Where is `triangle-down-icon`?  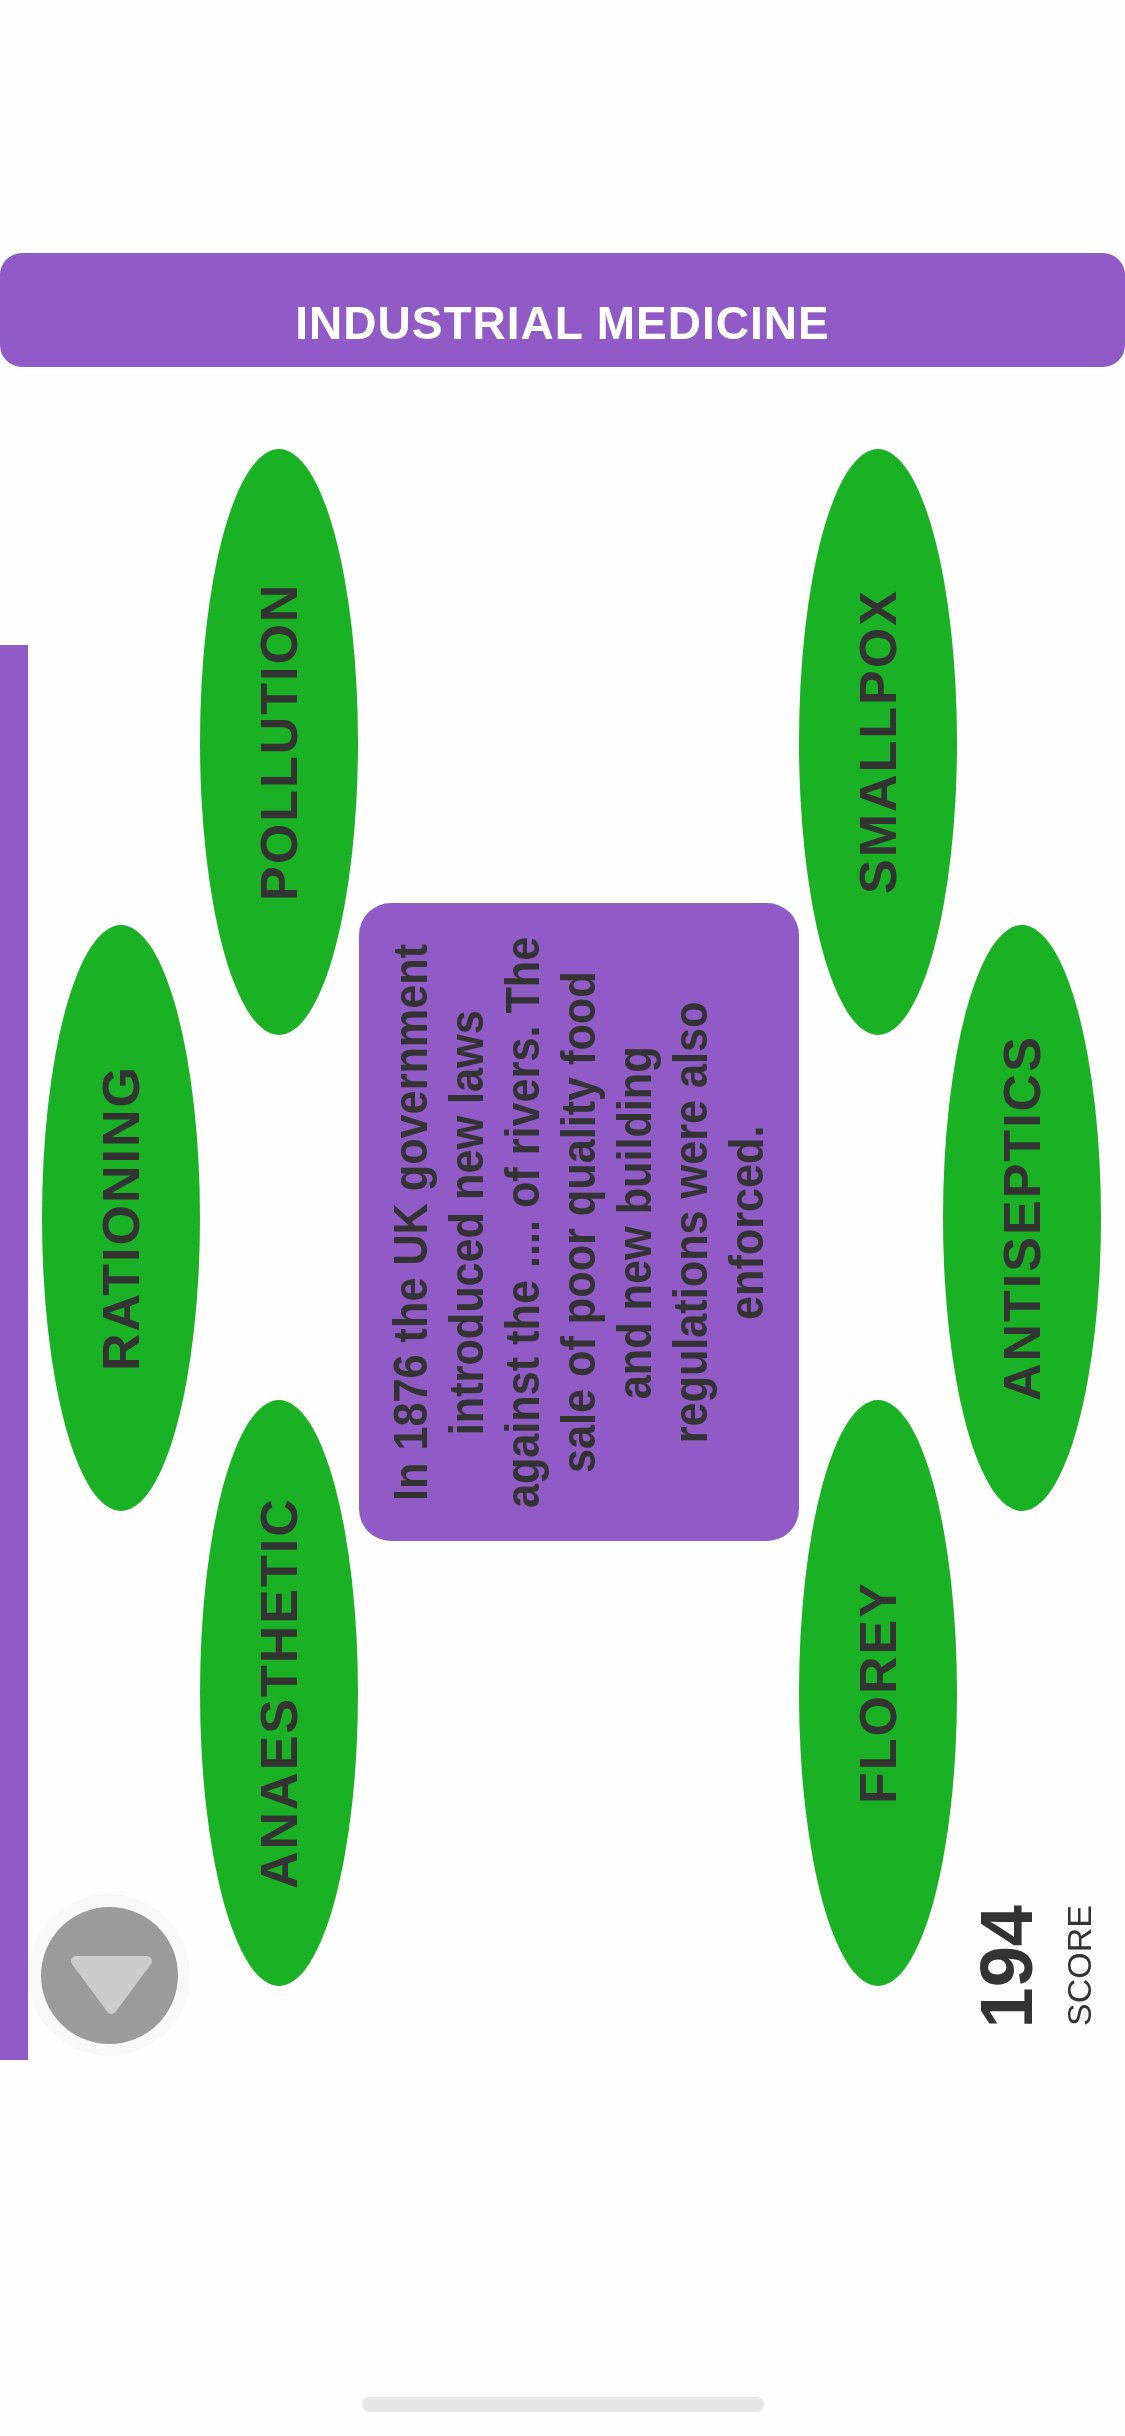
triangle-down-icon is located at coordinates (109, 1975).